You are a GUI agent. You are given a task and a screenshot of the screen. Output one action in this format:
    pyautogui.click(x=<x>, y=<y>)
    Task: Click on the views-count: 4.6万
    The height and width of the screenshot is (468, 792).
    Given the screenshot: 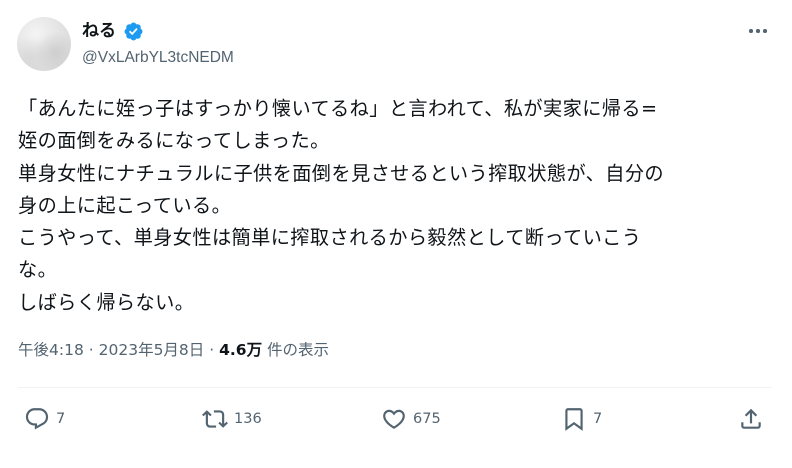 What is the action you would take?
    pyautogui.click(x=240, y=350)
    